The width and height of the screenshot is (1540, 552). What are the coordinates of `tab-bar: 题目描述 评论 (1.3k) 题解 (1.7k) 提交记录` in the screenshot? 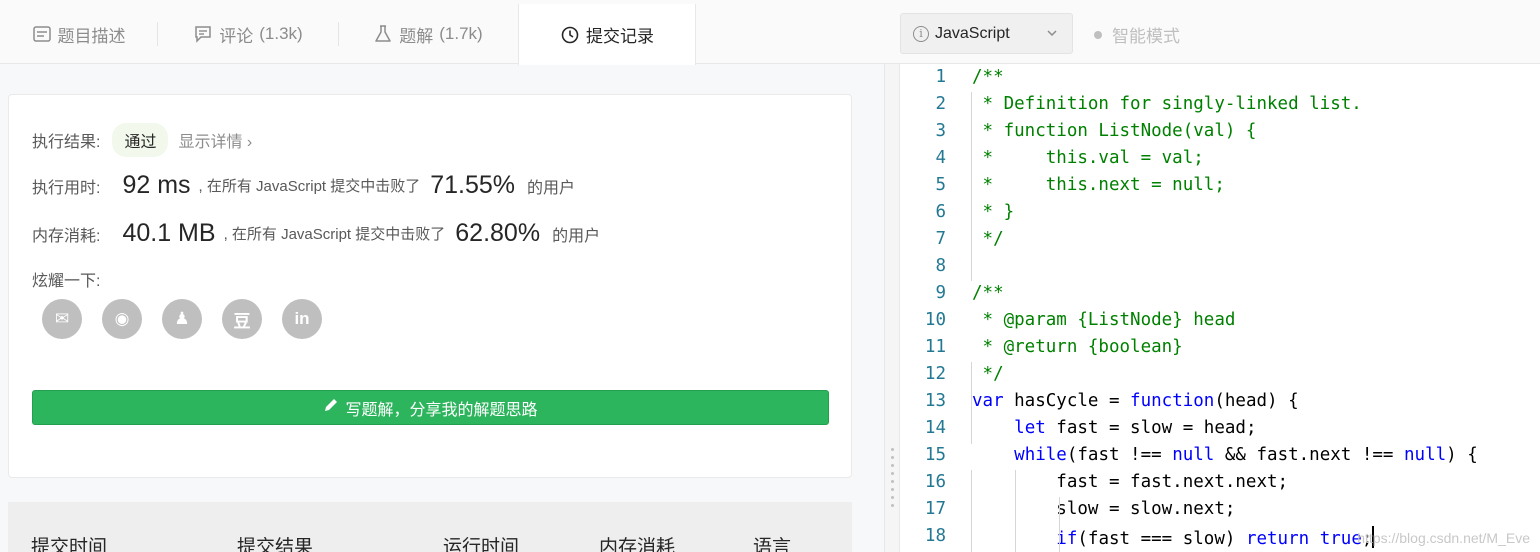 It's located at (442, 32).